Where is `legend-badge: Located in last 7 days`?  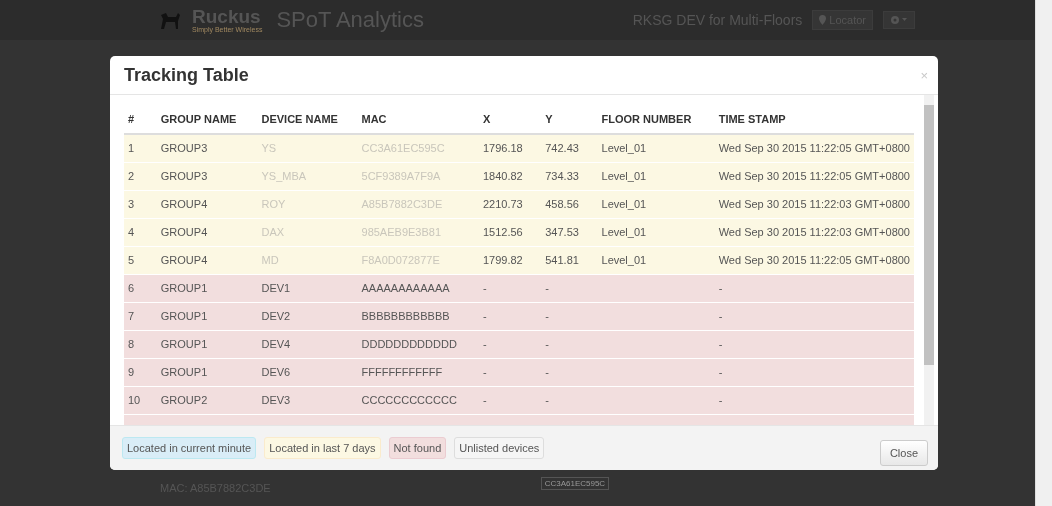
legend-badge: Located in last 7 days is located at coordinates (322, 448).